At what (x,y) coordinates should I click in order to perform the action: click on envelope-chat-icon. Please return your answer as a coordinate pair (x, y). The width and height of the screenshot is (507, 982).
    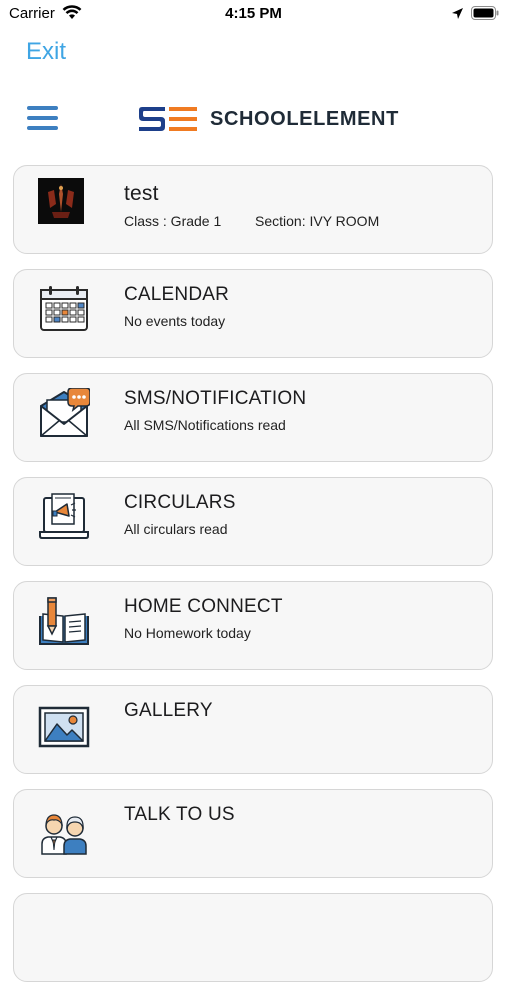
    Looking at the image, I should click on (65, 412).